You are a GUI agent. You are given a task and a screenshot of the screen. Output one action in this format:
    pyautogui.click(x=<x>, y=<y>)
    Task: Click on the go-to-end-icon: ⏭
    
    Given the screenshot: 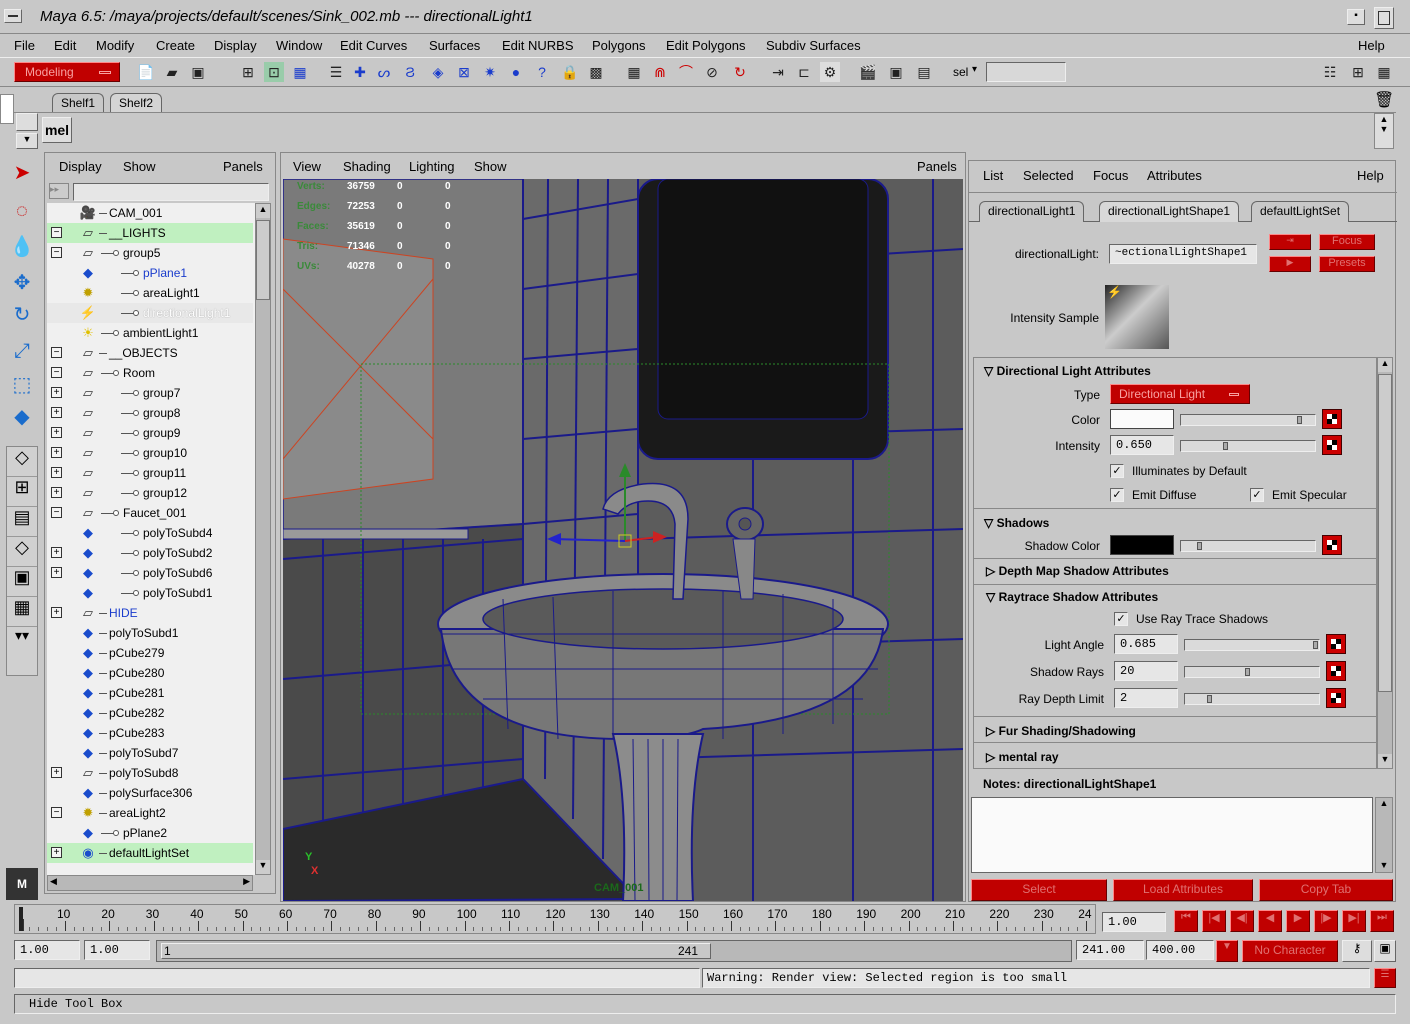 What is the action you would take?
    pyautogui.click(x=1382, y=921)
    